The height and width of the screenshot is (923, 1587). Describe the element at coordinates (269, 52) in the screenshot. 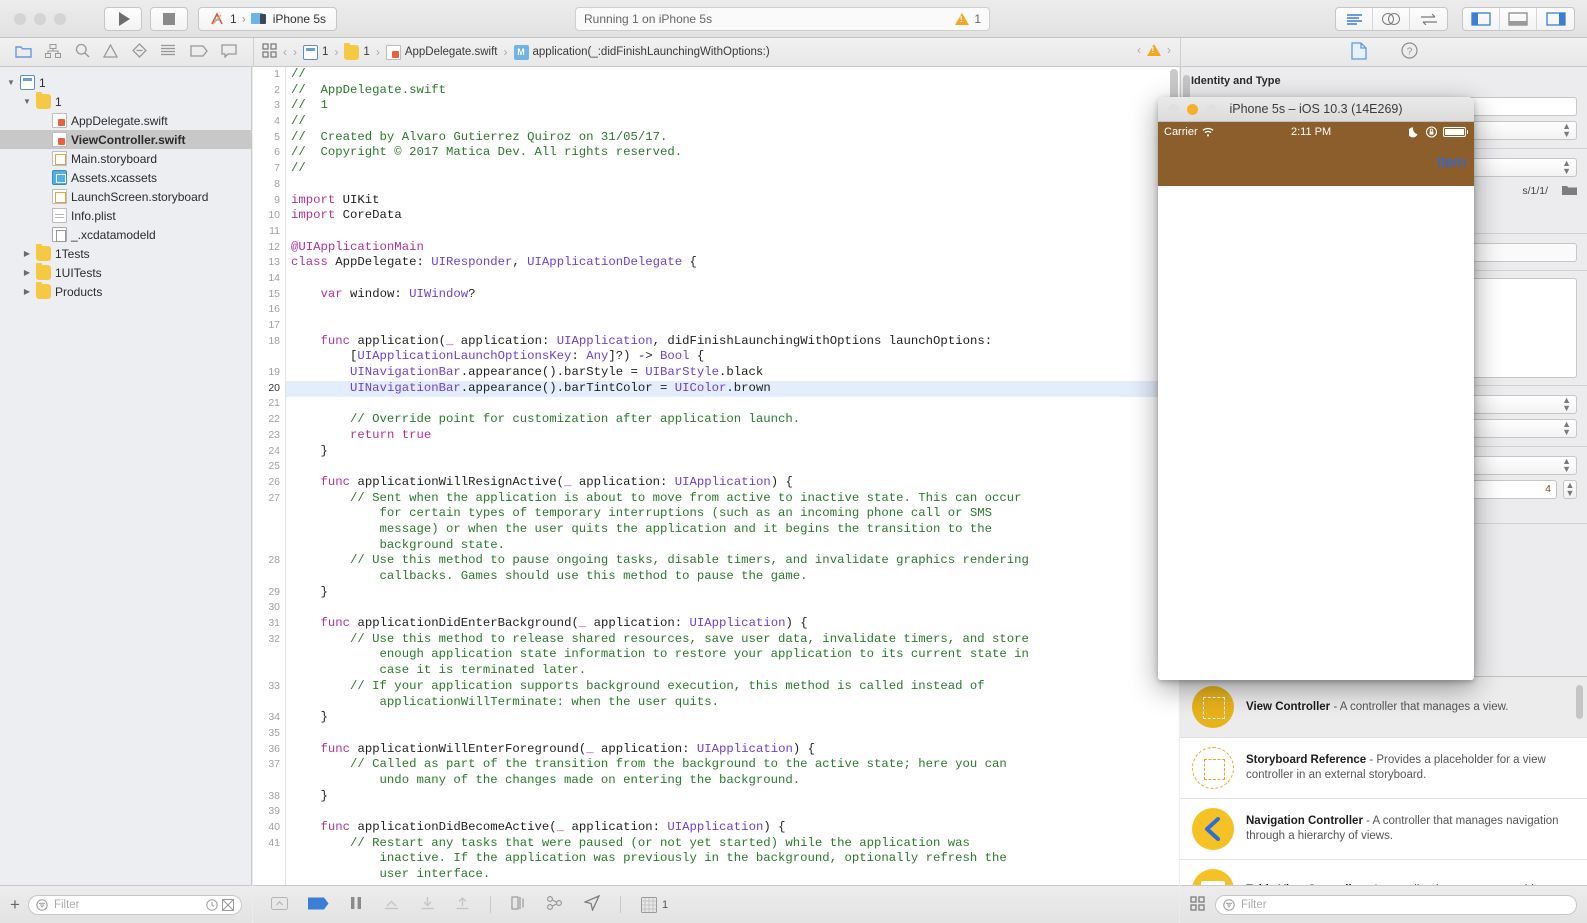

I see `related-items-button` at that location.